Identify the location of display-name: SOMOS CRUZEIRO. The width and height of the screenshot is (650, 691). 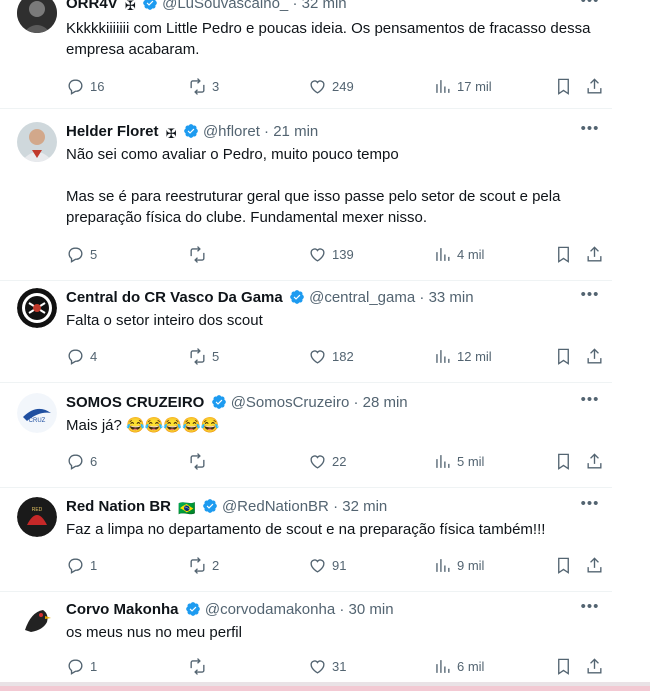
(135, 402).